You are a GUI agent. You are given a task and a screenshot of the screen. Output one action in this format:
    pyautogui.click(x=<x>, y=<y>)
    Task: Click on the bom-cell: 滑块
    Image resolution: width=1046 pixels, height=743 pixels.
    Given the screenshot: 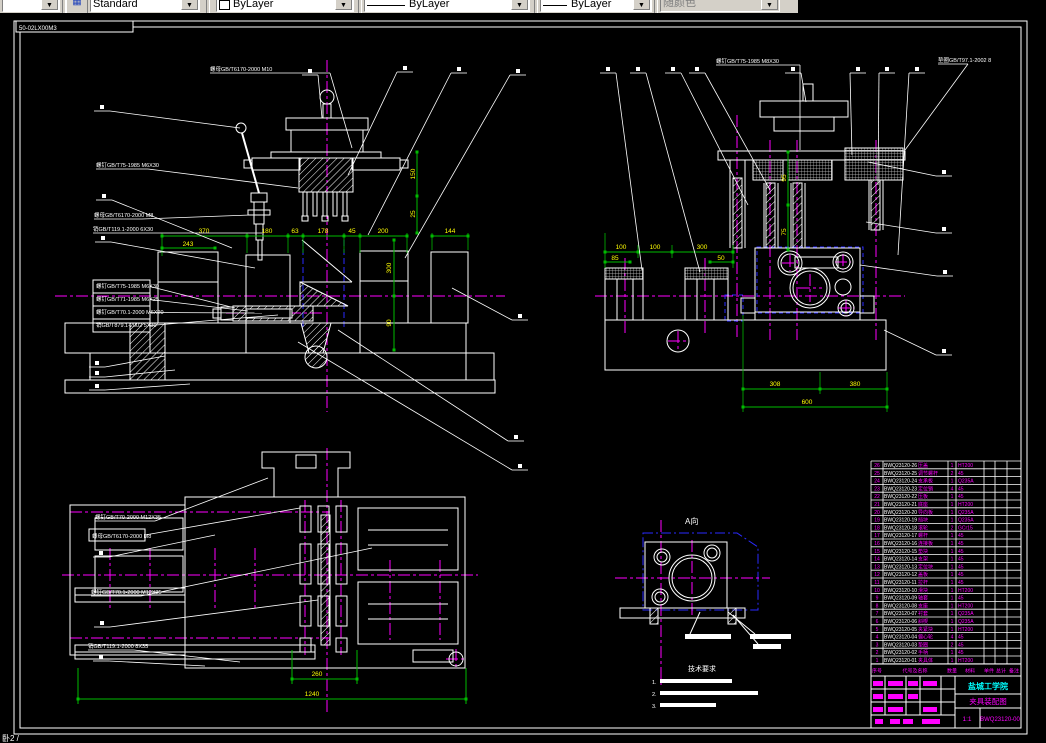 What is the action you would take?
    pyautogui.click(x=923, y=590)
    